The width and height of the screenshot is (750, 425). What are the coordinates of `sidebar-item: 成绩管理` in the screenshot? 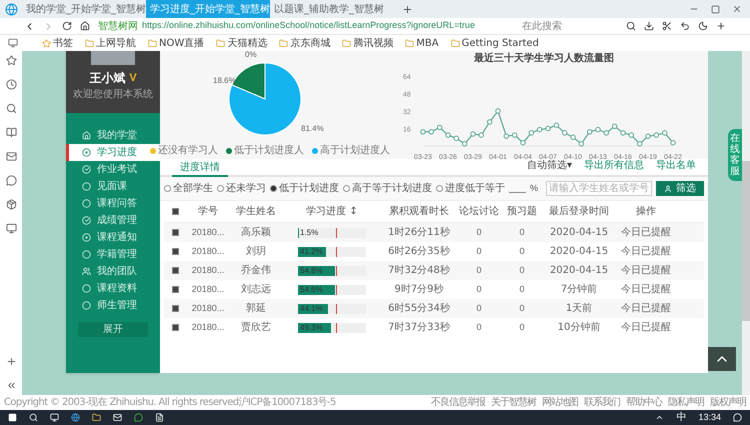 It's located at (113, 220).